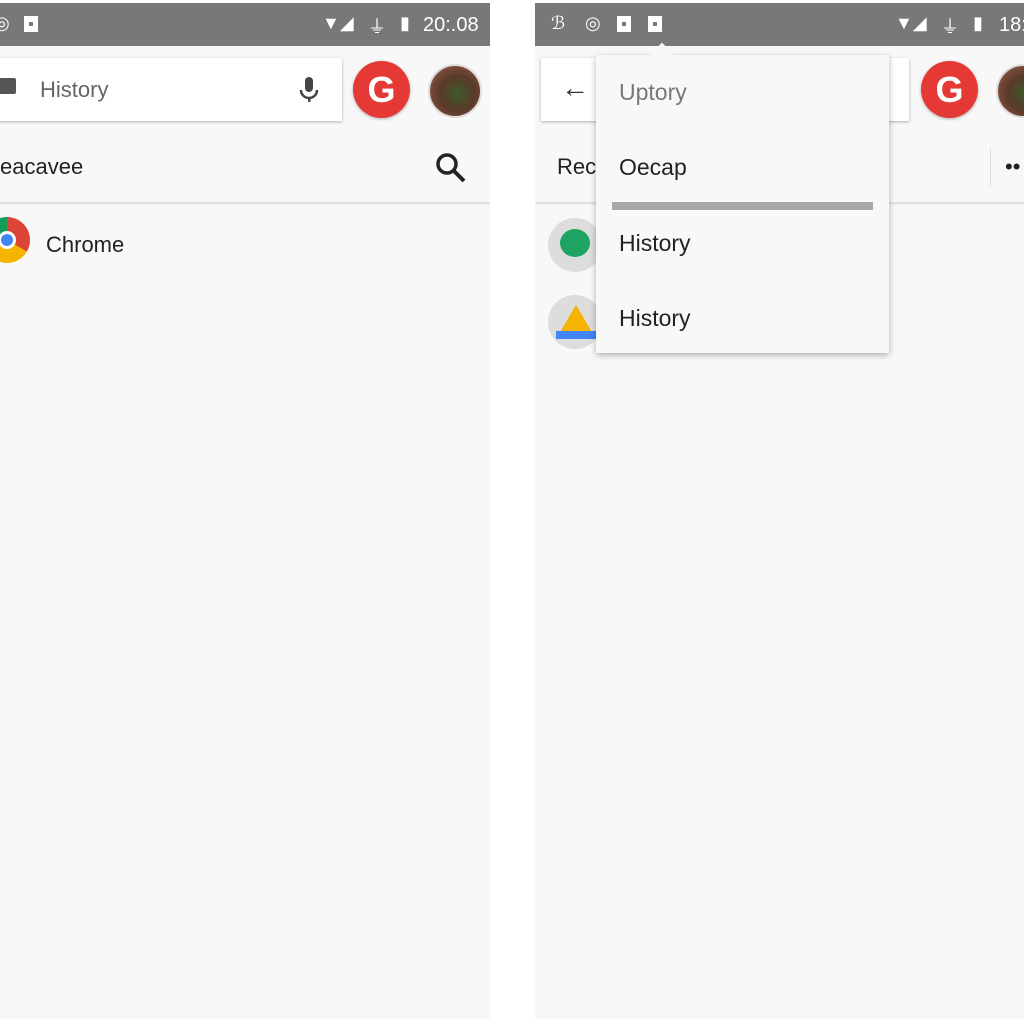  Describe the element at coordinates (309, 90) in the screenshot. I see `mic-icon` at that location.